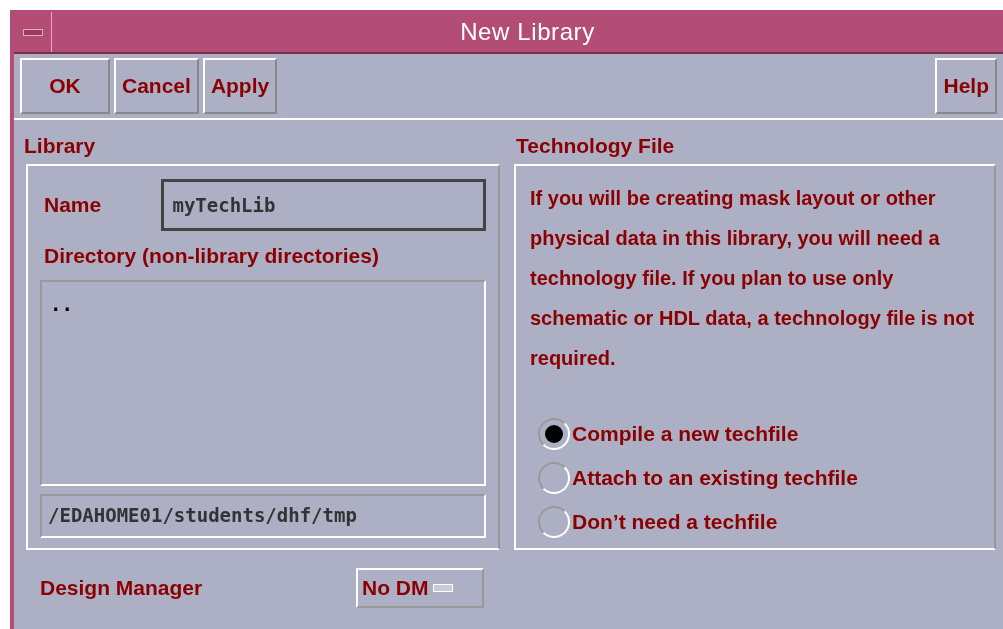 The image size is (1003, 629). I want to click on dialog-button: OK, so click(65, 86).